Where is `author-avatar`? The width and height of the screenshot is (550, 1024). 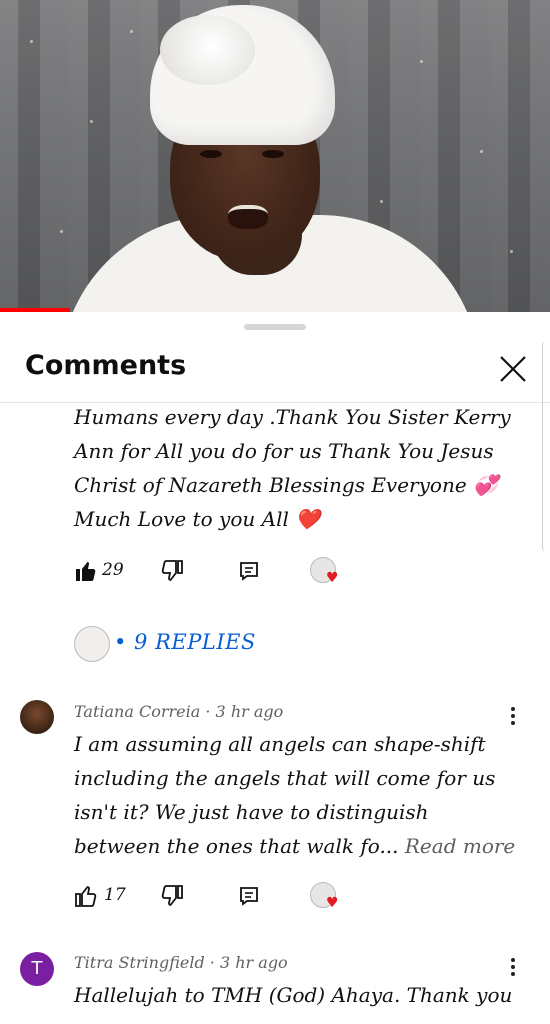
author-avatar is located at coordinates (37, 717).